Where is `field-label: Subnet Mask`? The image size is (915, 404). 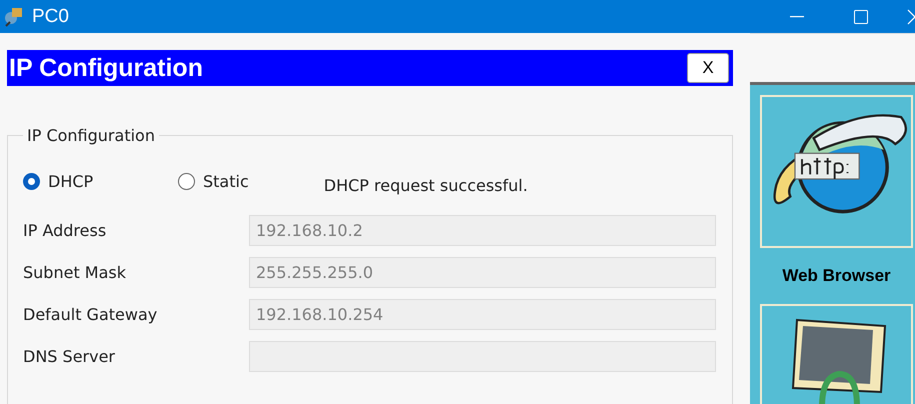 field-label: Subnet Mask is located at coordinates (75, 272).